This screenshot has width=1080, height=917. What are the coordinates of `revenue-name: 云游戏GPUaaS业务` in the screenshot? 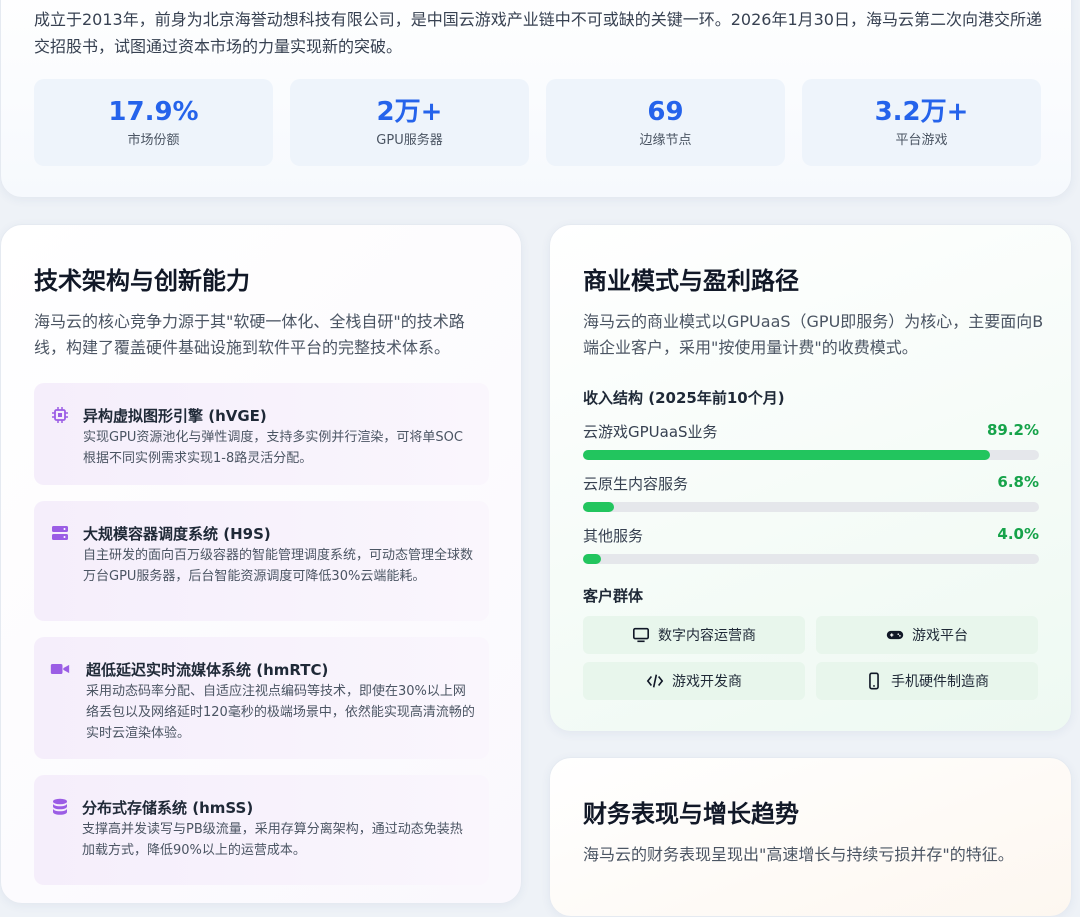 It's located at (650, 432).